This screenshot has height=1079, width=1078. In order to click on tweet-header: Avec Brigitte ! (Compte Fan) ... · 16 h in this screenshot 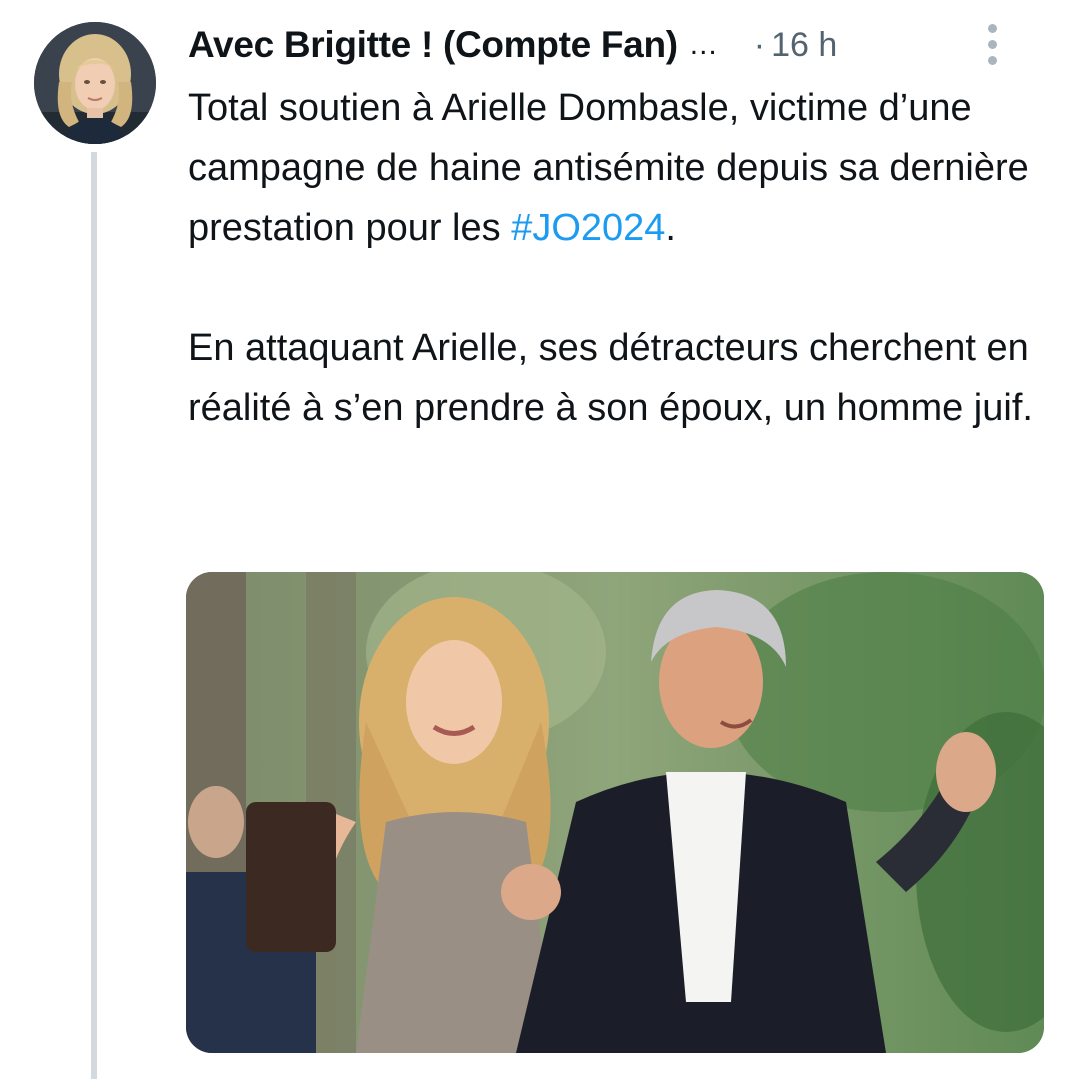, I will do `click(613, 45)`.